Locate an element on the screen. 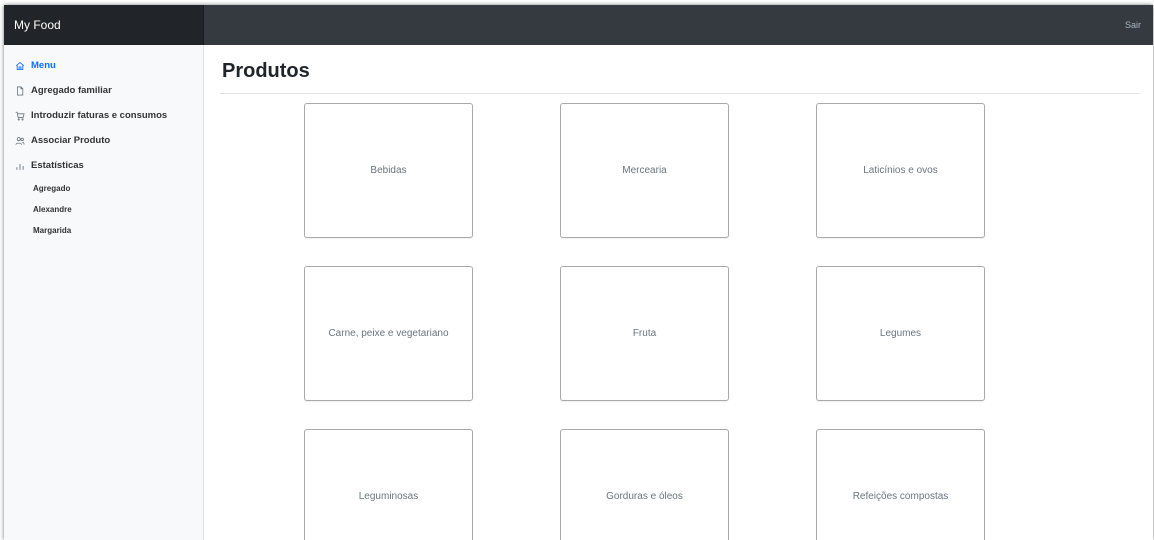 This screenshot has width=1154, height=540. app-brand: My Food is located at coordinates (104, 25).